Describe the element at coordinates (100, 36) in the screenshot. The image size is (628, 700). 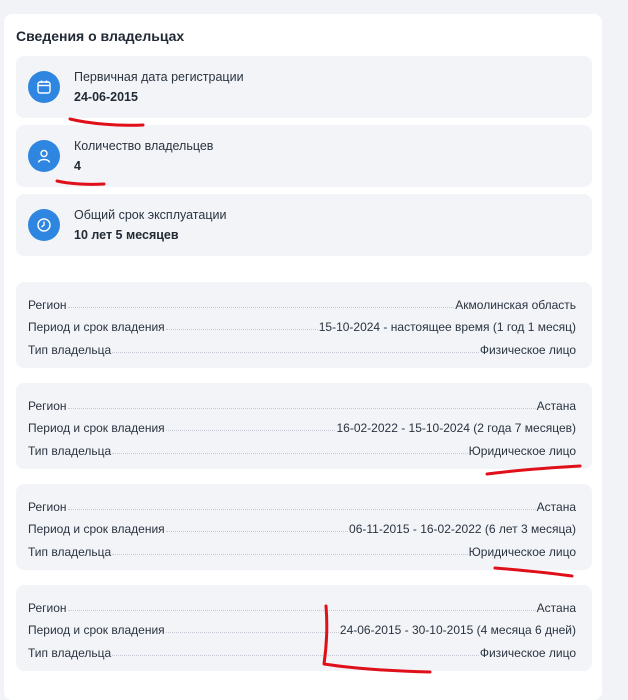
I see `panel-title: Сведения о владельцах` at that location.